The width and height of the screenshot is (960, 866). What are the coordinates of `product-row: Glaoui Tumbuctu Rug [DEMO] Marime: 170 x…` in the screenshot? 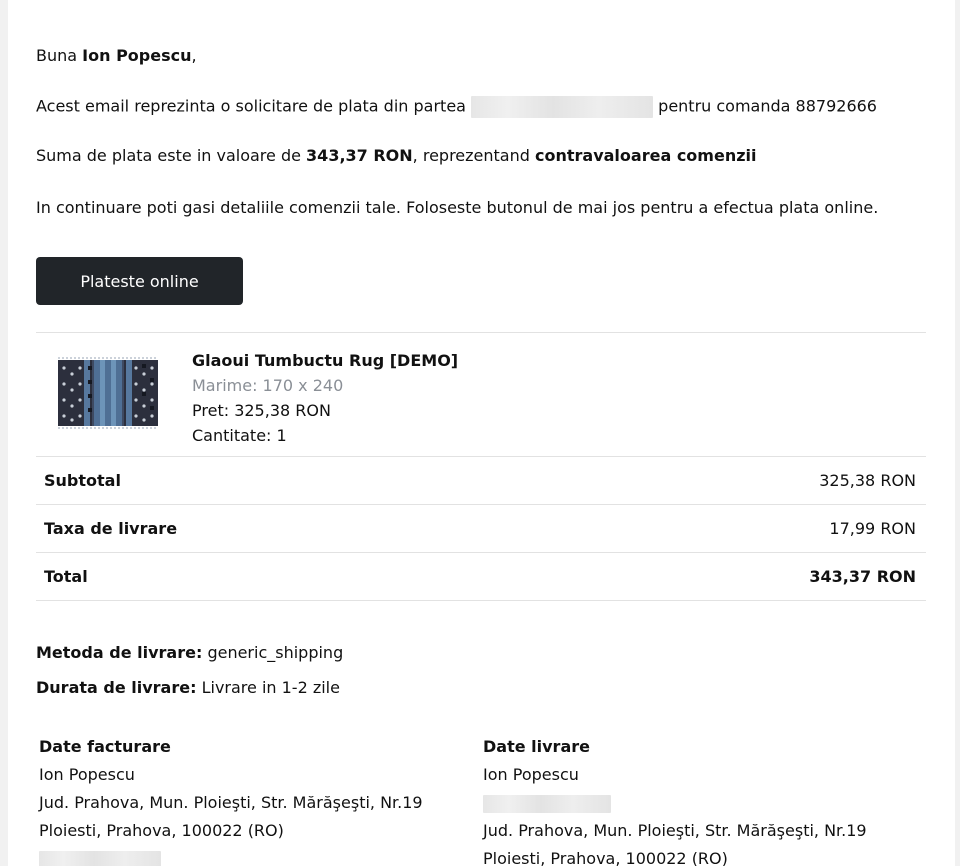 It's located at (481, 395).